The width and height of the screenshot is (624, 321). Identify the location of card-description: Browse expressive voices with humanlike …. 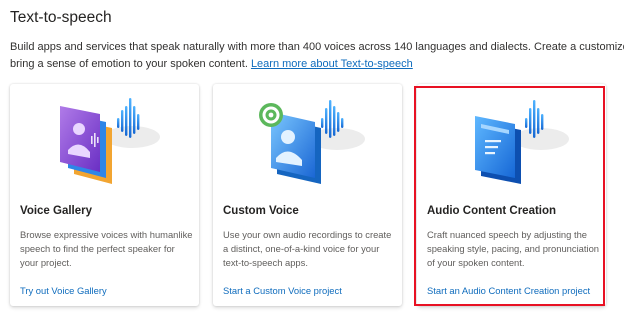
(106, 248).